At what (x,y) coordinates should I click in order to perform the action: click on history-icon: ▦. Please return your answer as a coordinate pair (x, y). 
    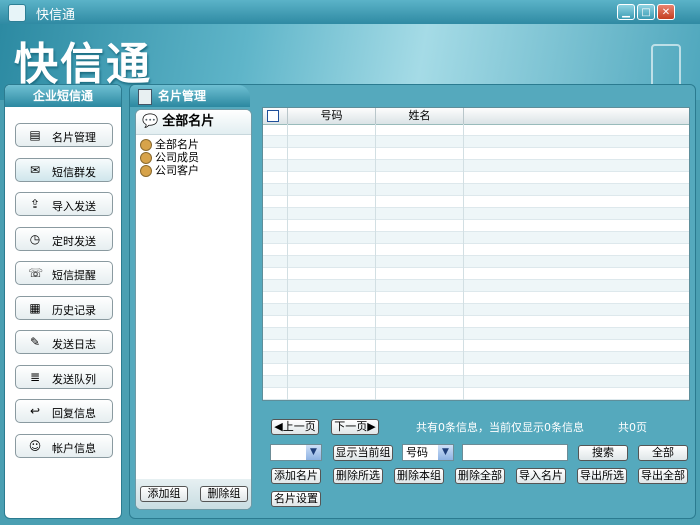
    Looking at the image, I should click on (35, 307).